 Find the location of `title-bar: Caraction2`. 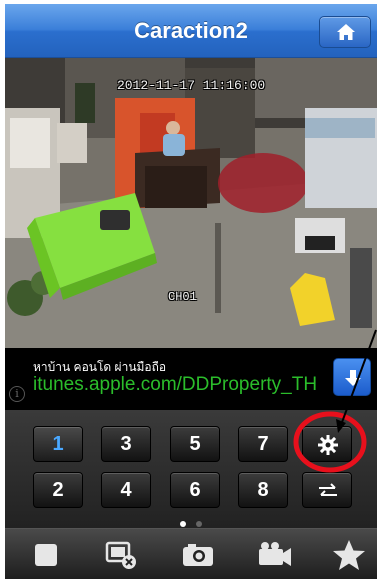

title-bar: Caraction2 is located at coordinates (191, 31).